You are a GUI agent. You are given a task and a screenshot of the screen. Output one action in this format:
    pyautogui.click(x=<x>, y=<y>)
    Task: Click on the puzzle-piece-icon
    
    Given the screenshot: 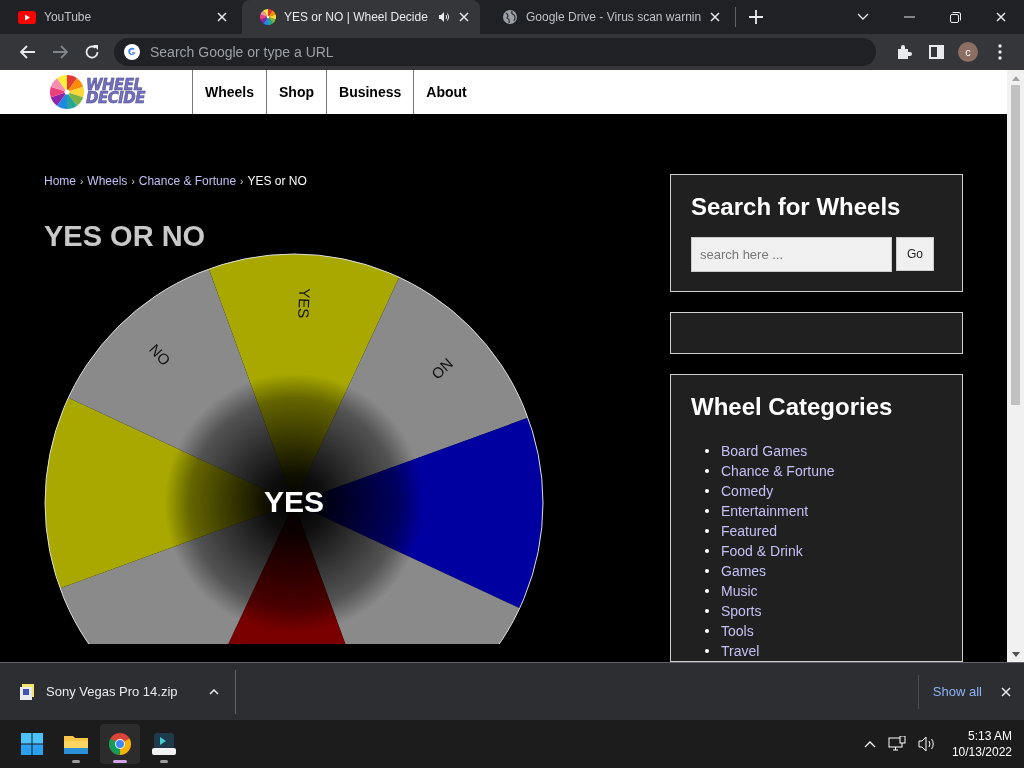 What is the action you would take?
    pyautogui.click(x=904, y=52)
    